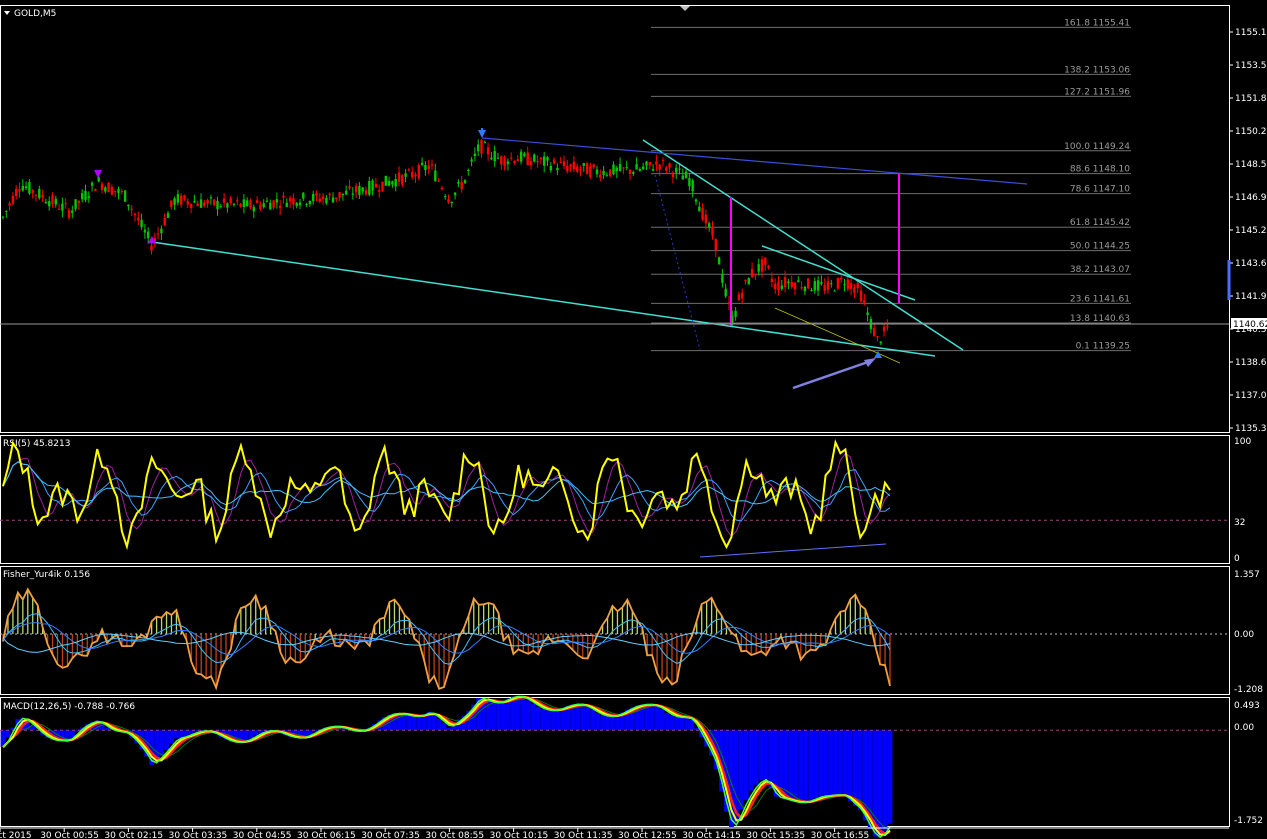 The image size is (1267, 839). Describe the element at coordinates (1251, 198) in the screenshot. I see `price-tick-label: 1146.93` at that location.